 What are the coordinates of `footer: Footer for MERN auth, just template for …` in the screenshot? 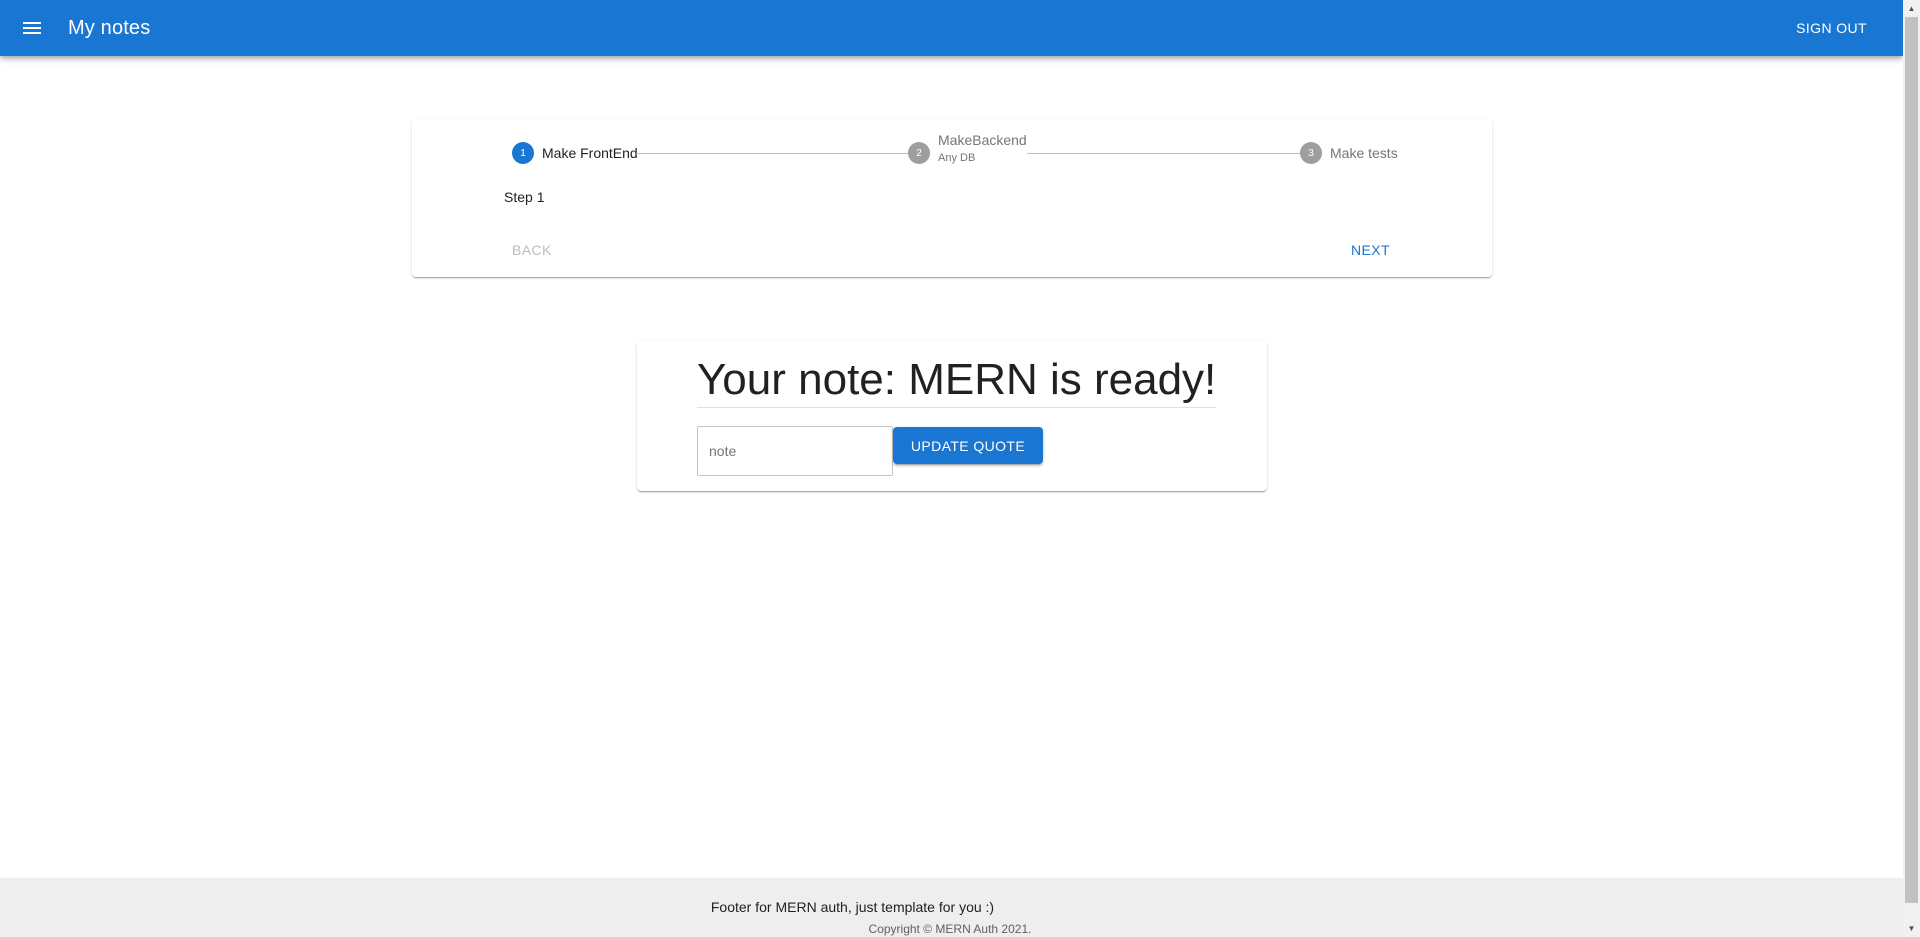 It's located at (951, 907).